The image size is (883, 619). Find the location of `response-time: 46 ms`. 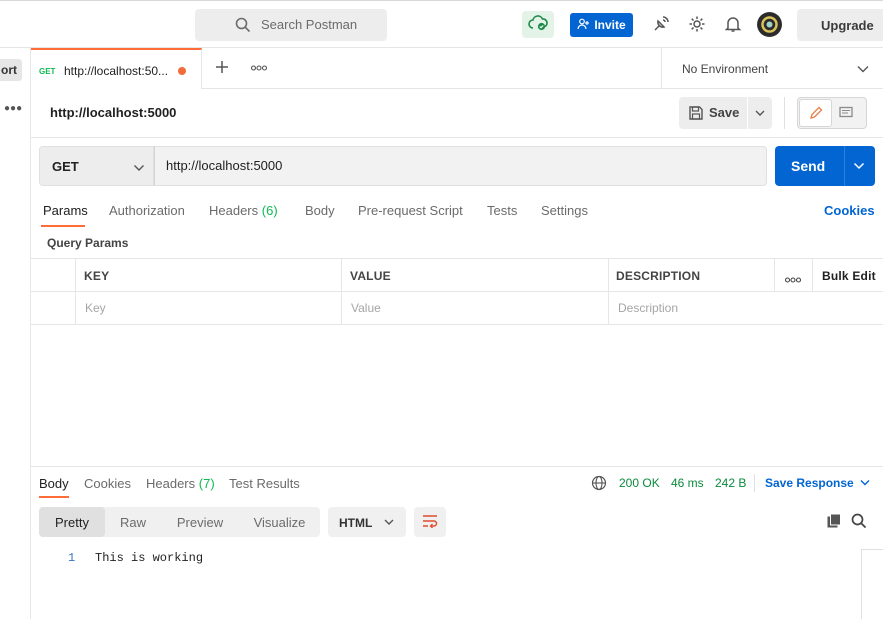

response-time: 46 ms is located at coordinates (687, 483).